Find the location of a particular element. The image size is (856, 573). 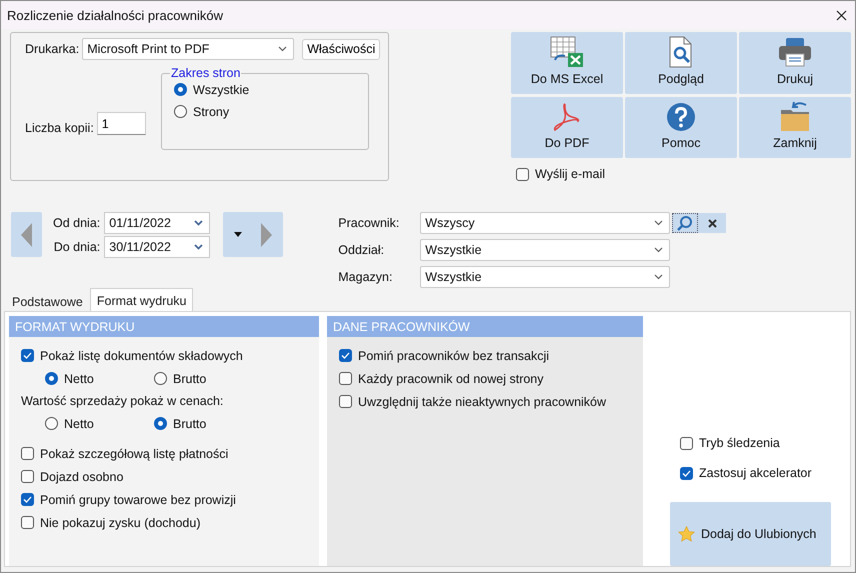

tab: Podstawowe is located at coordinates (47, 301).